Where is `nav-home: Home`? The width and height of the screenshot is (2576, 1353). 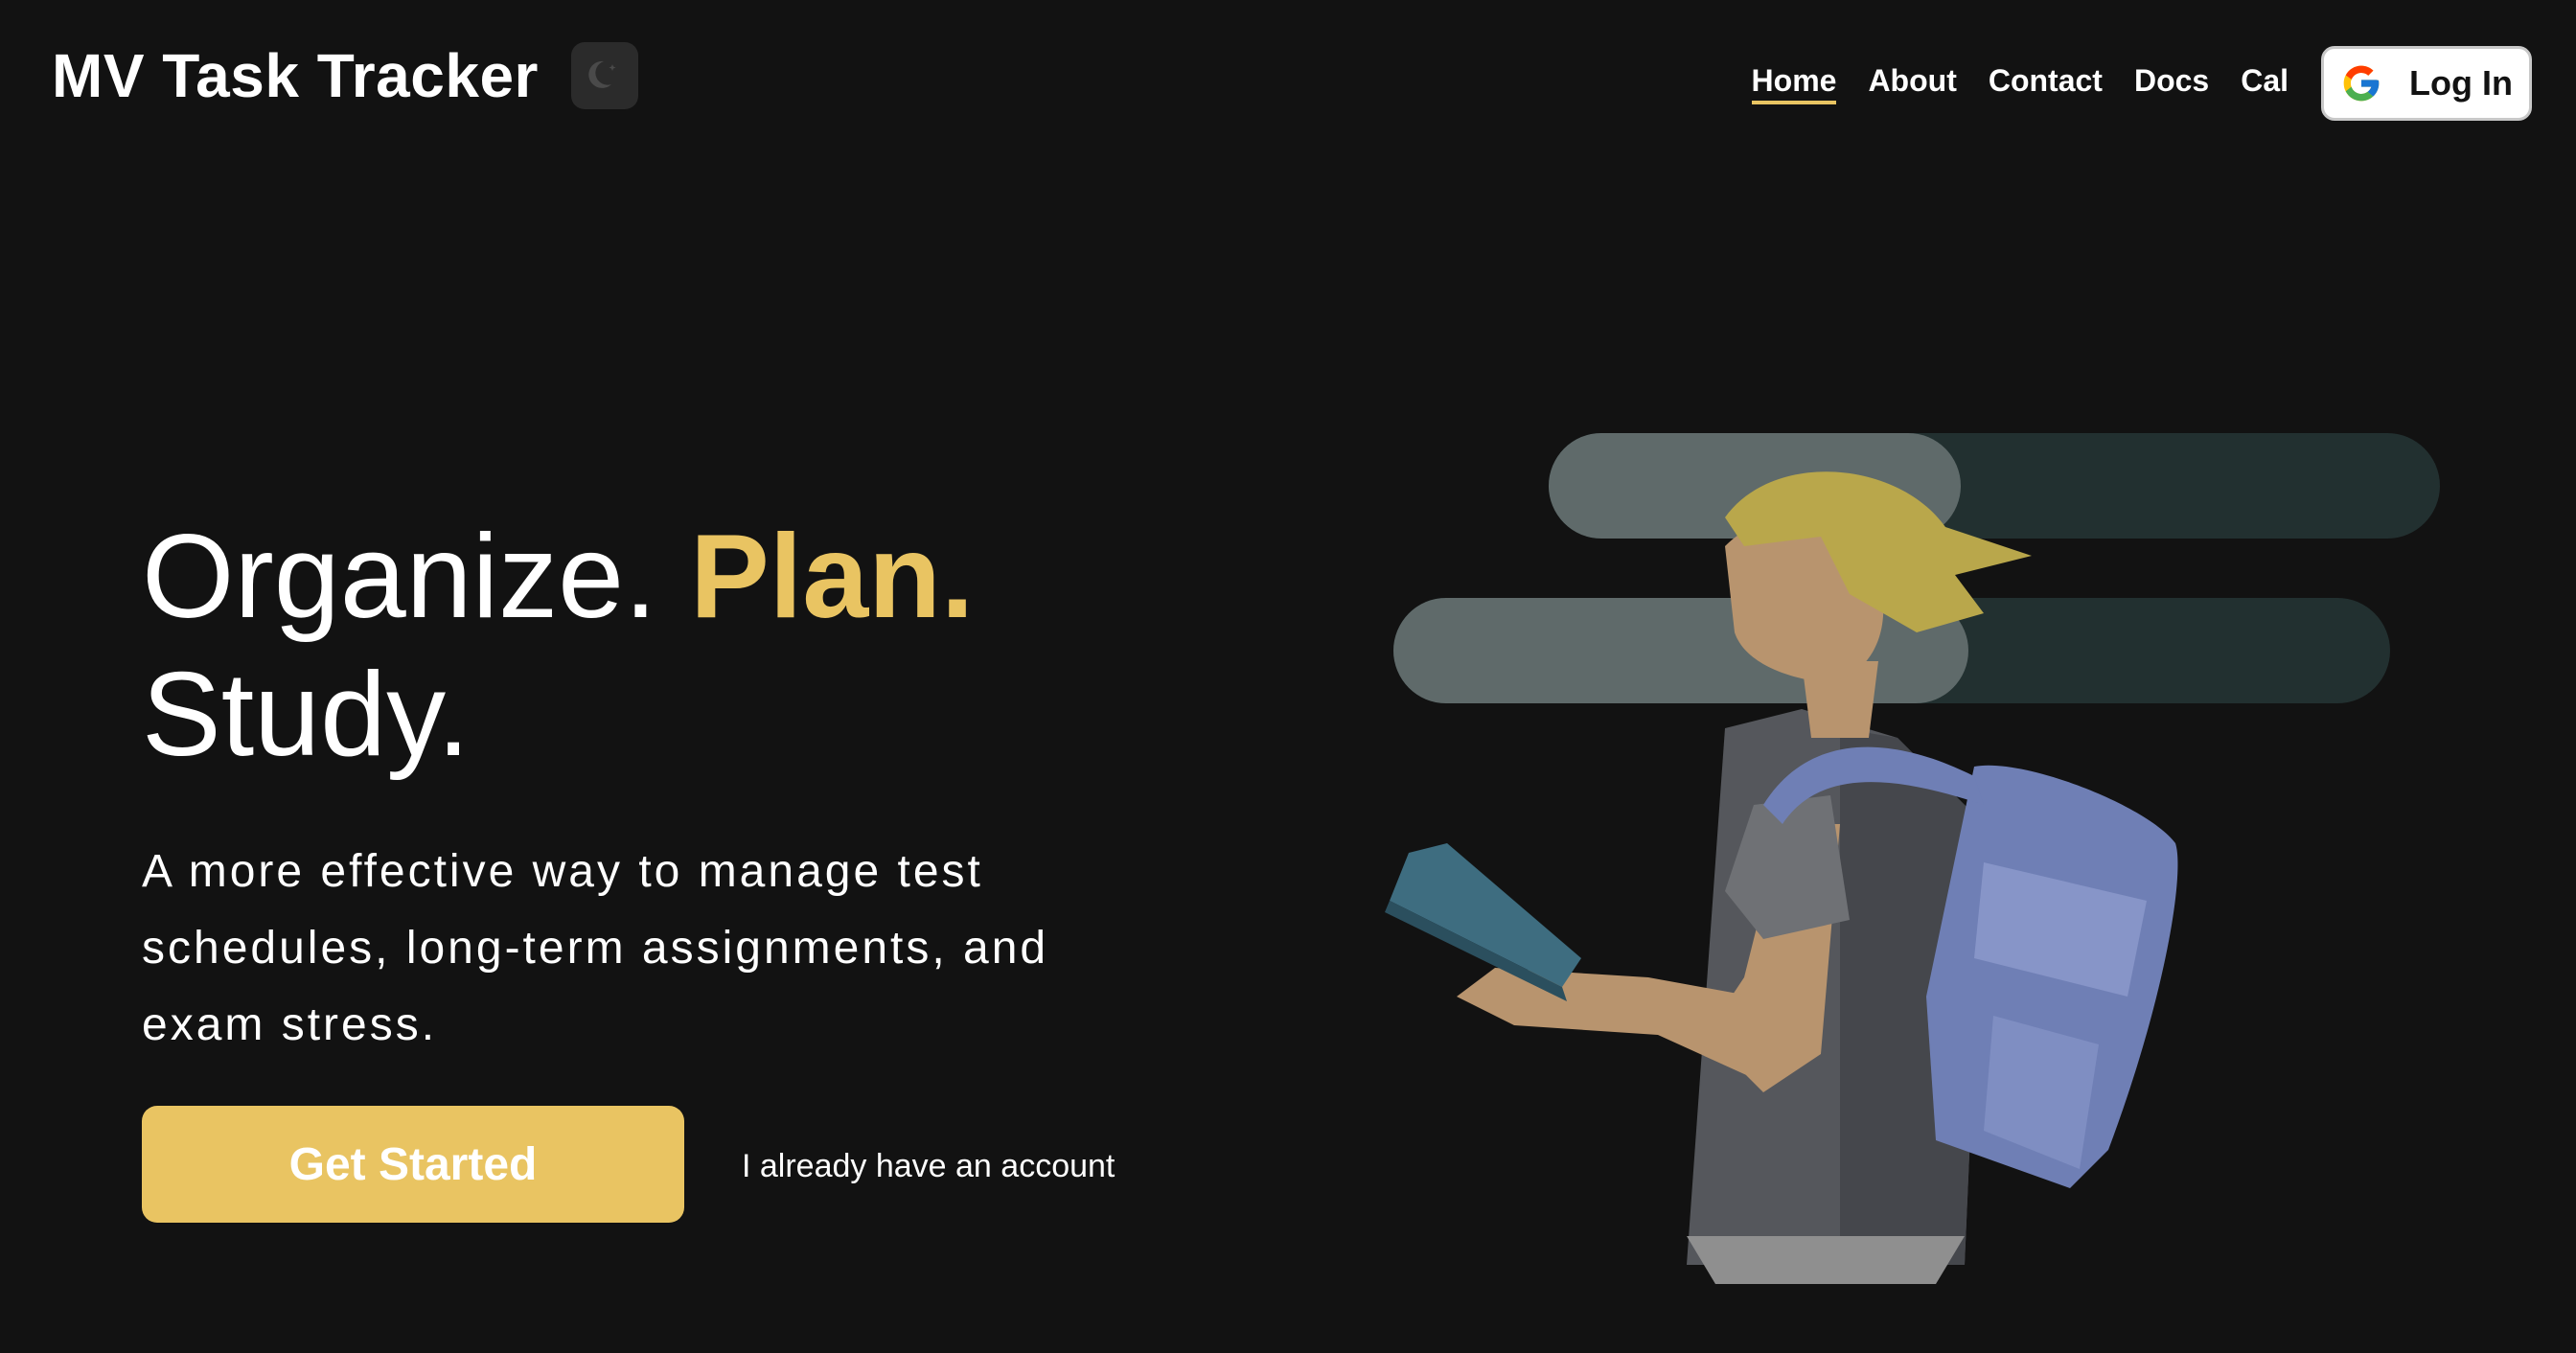 nav-home: Home is located at coordinates (1794, 84).